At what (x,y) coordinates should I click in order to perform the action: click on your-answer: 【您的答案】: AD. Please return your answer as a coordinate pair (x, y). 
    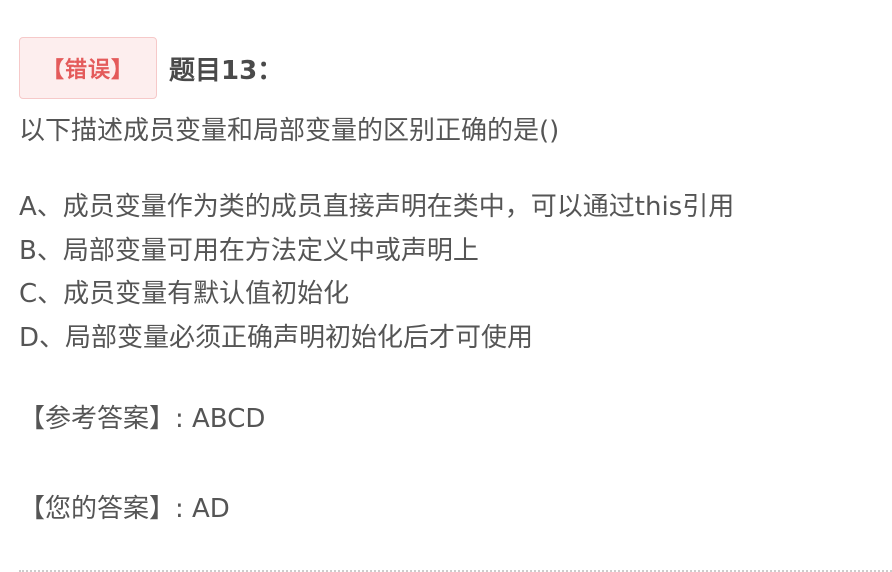
    Looking at the image, I should click on (124, 509).